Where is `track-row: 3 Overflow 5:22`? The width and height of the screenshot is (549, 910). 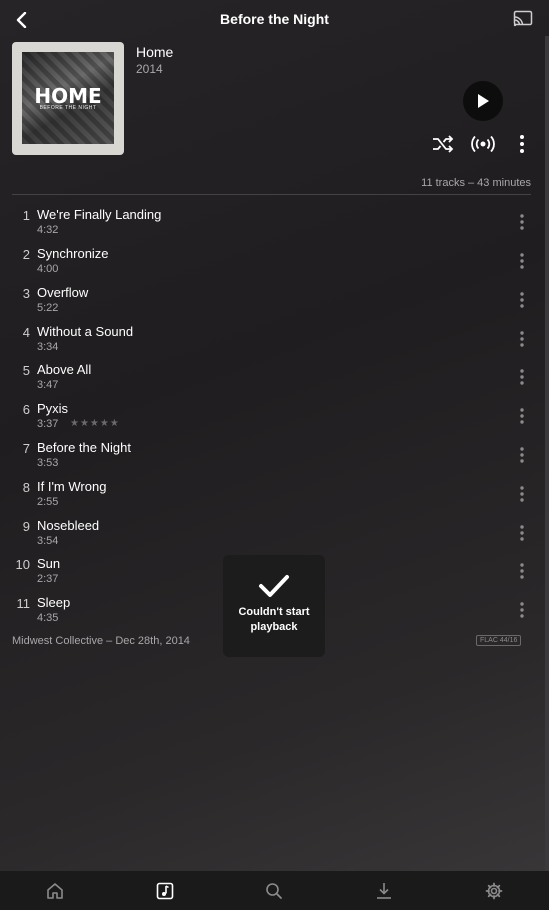
track-row: 3 Overflow 5:22 is located at coordinates (274, 300).